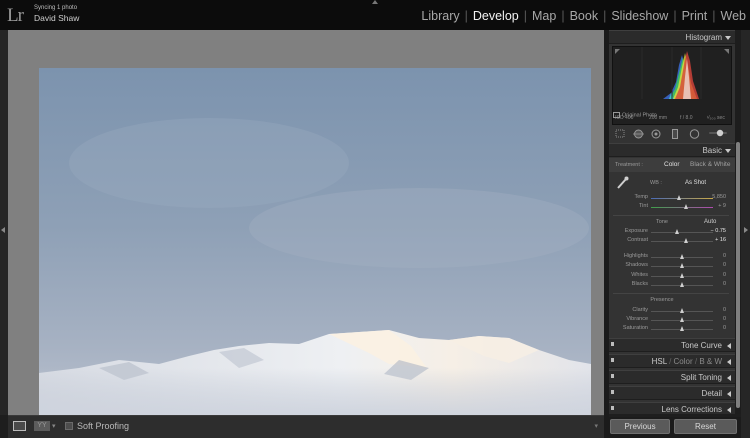 The width and height of the screenshot is (750, 438). I want to click on shadows-slider, so click(682, 265).